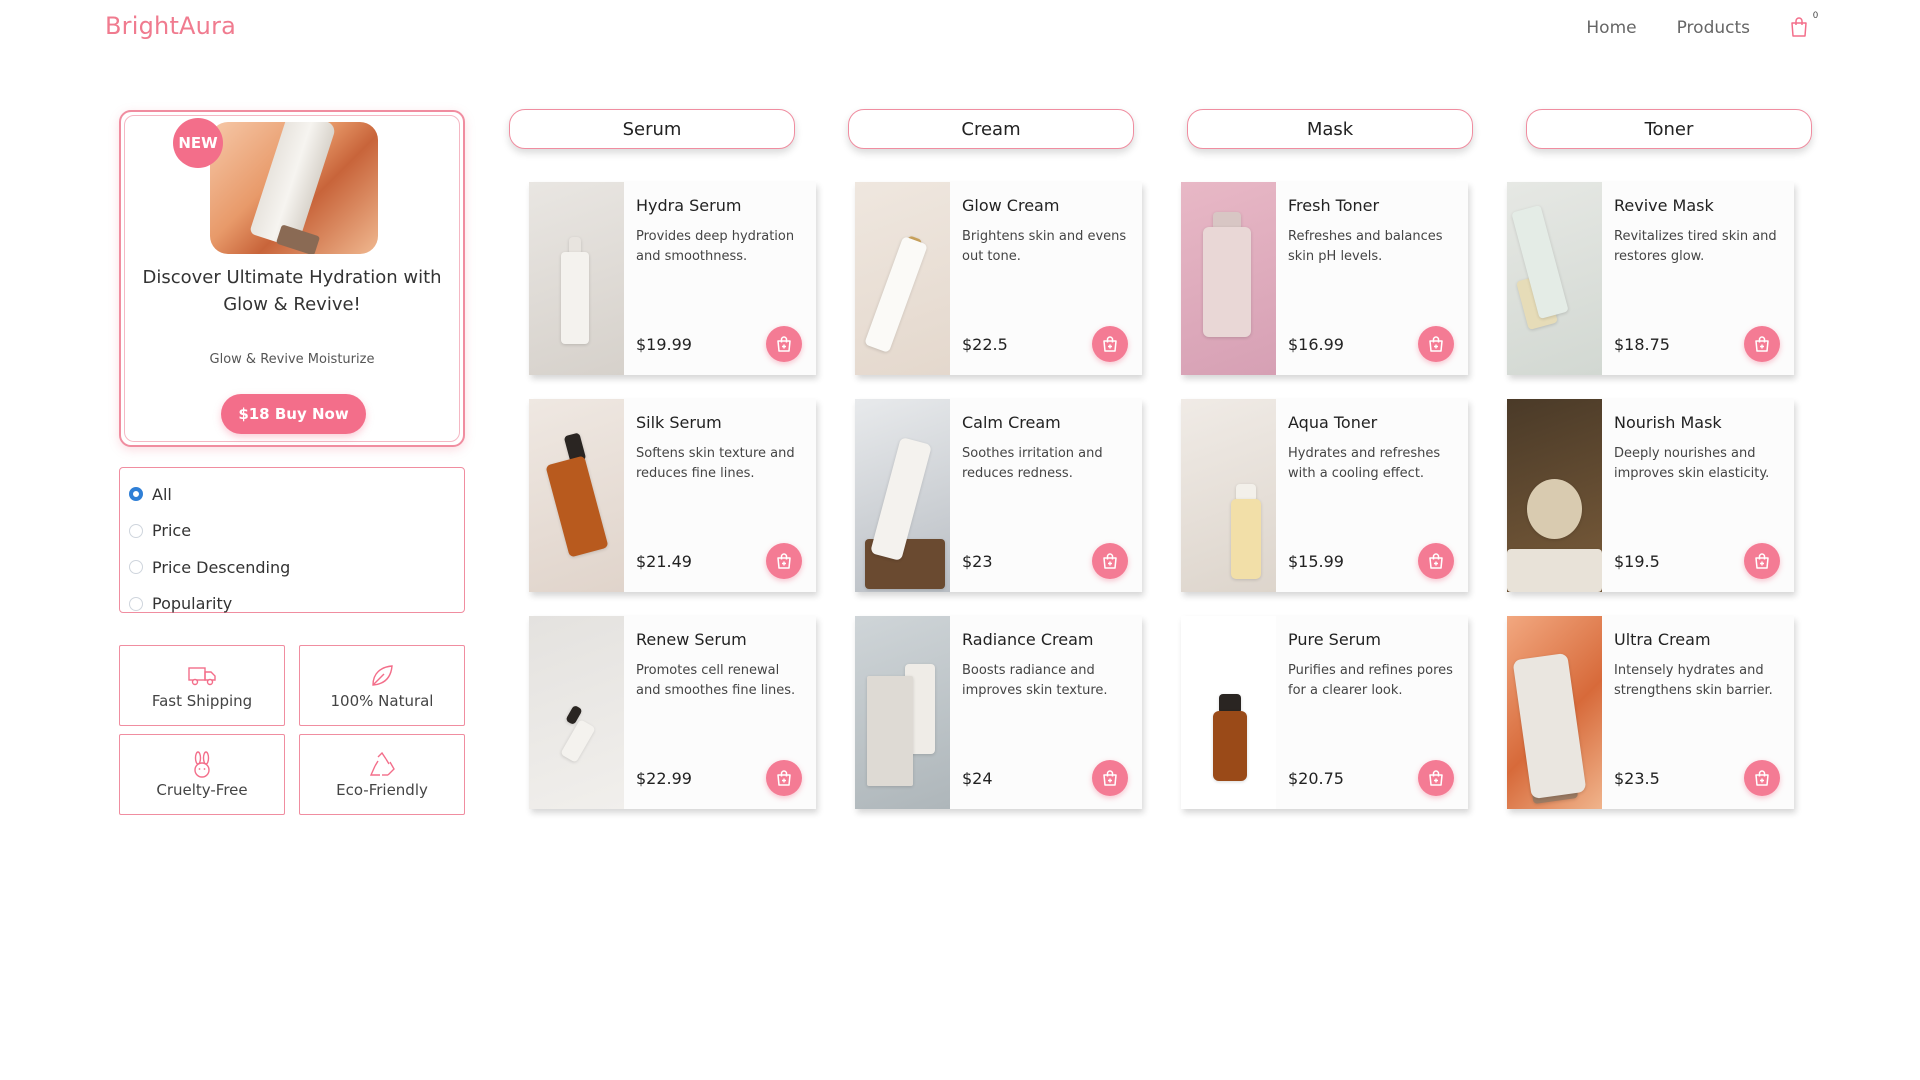  I want to click on product-price: $20.75, so click(1316, 778).